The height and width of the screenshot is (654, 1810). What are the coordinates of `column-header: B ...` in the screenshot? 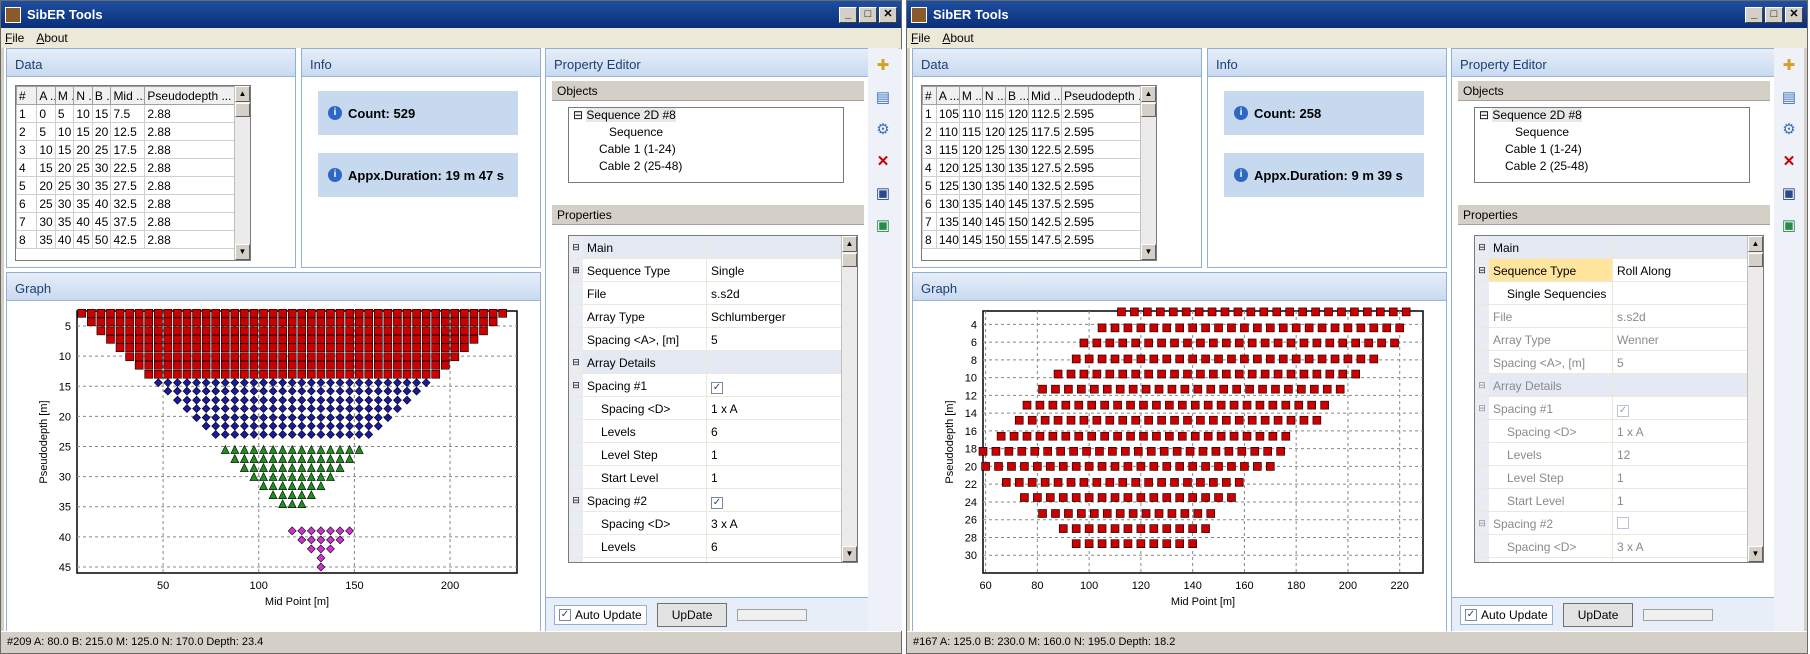 It's located at (1016, 95).